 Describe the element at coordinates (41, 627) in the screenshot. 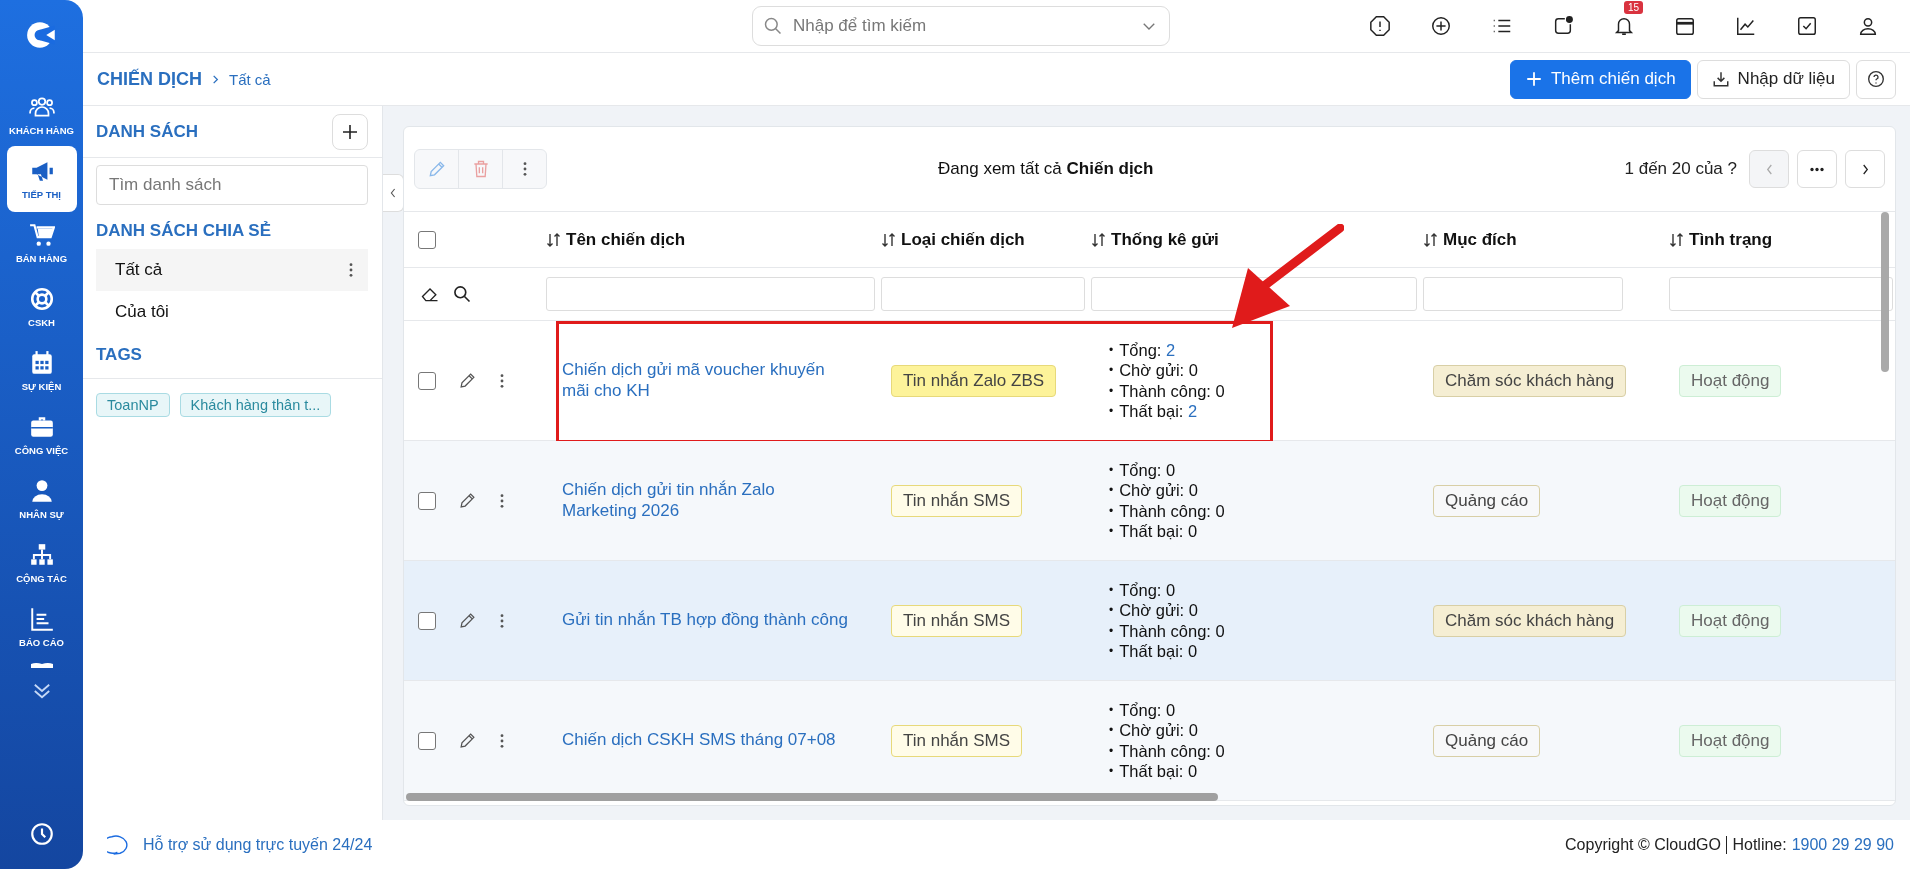

I see `nav-item: BÁO CÁO` at that location.